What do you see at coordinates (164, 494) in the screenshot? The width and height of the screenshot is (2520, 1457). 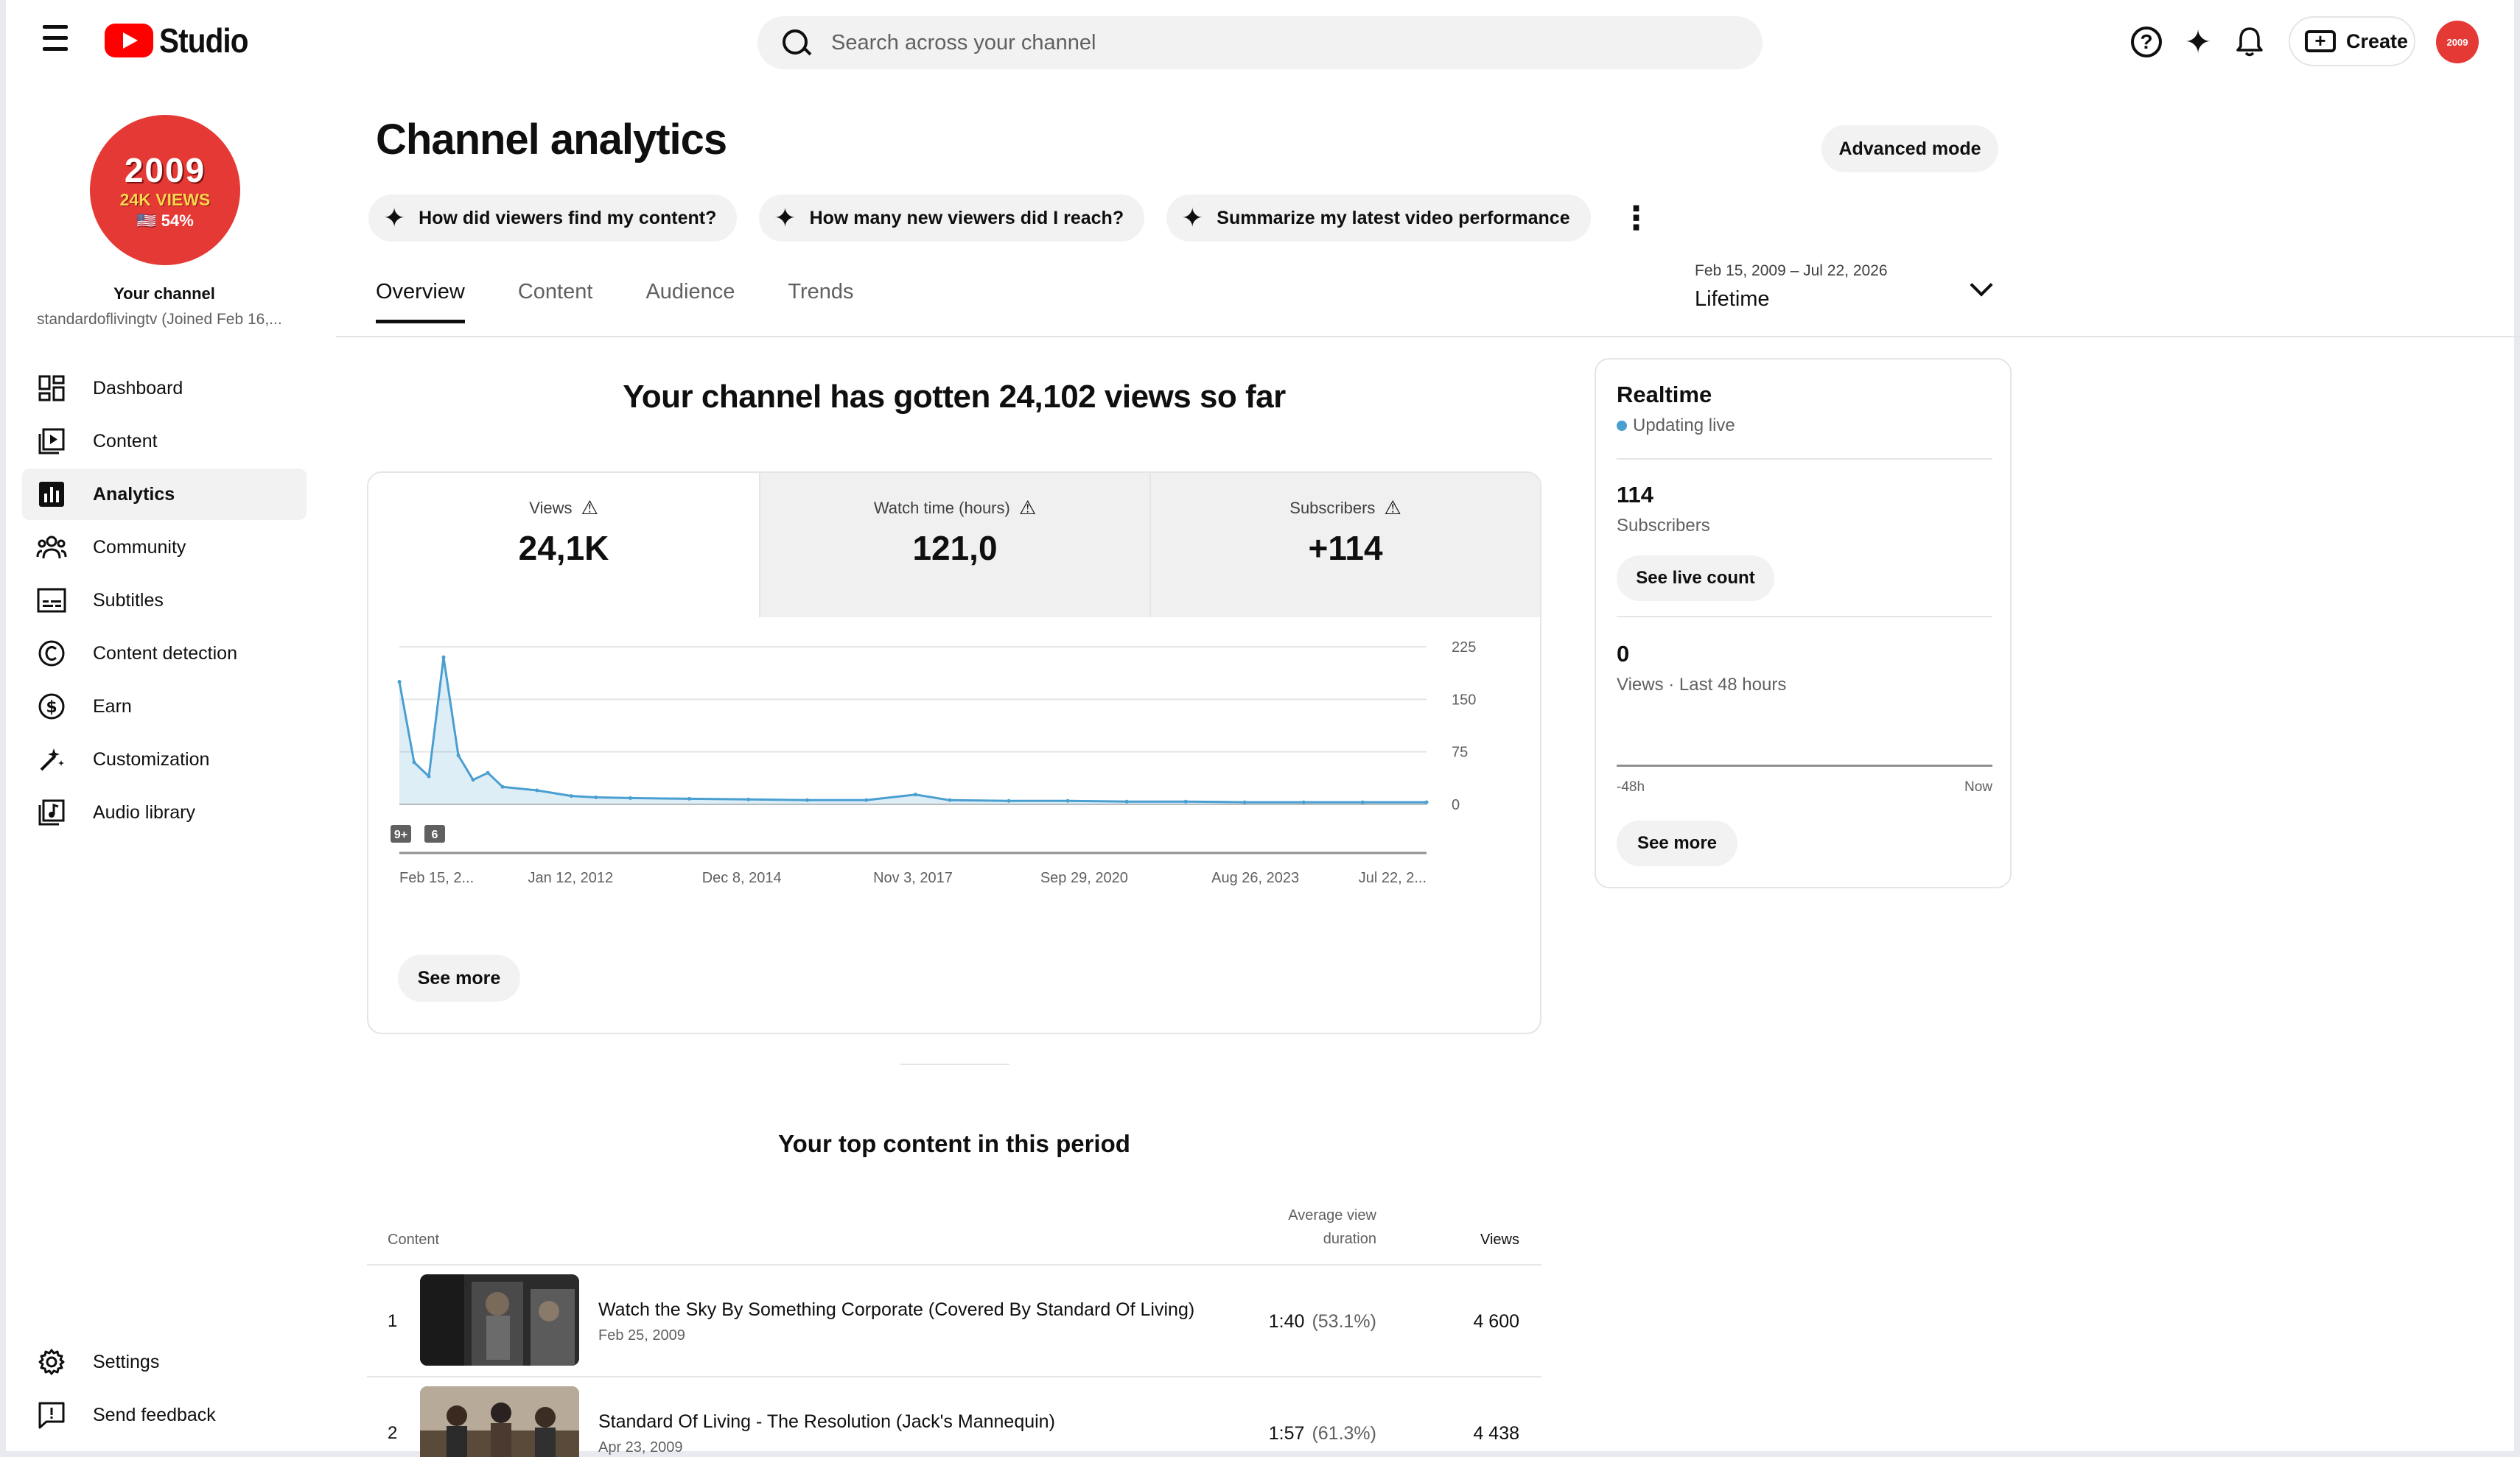 I see `sidebar-item-analytics: Analytics` at bounding box center [164, 494].